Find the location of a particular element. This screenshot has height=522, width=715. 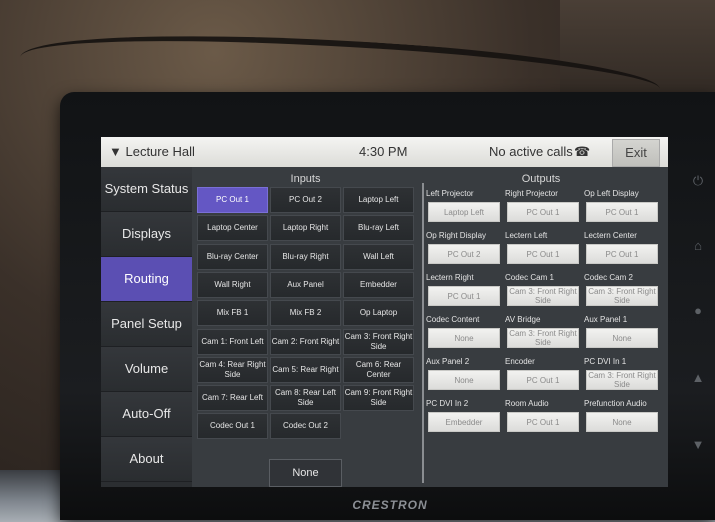

home-icon: ⌂ is located at coordinates (698, 246).